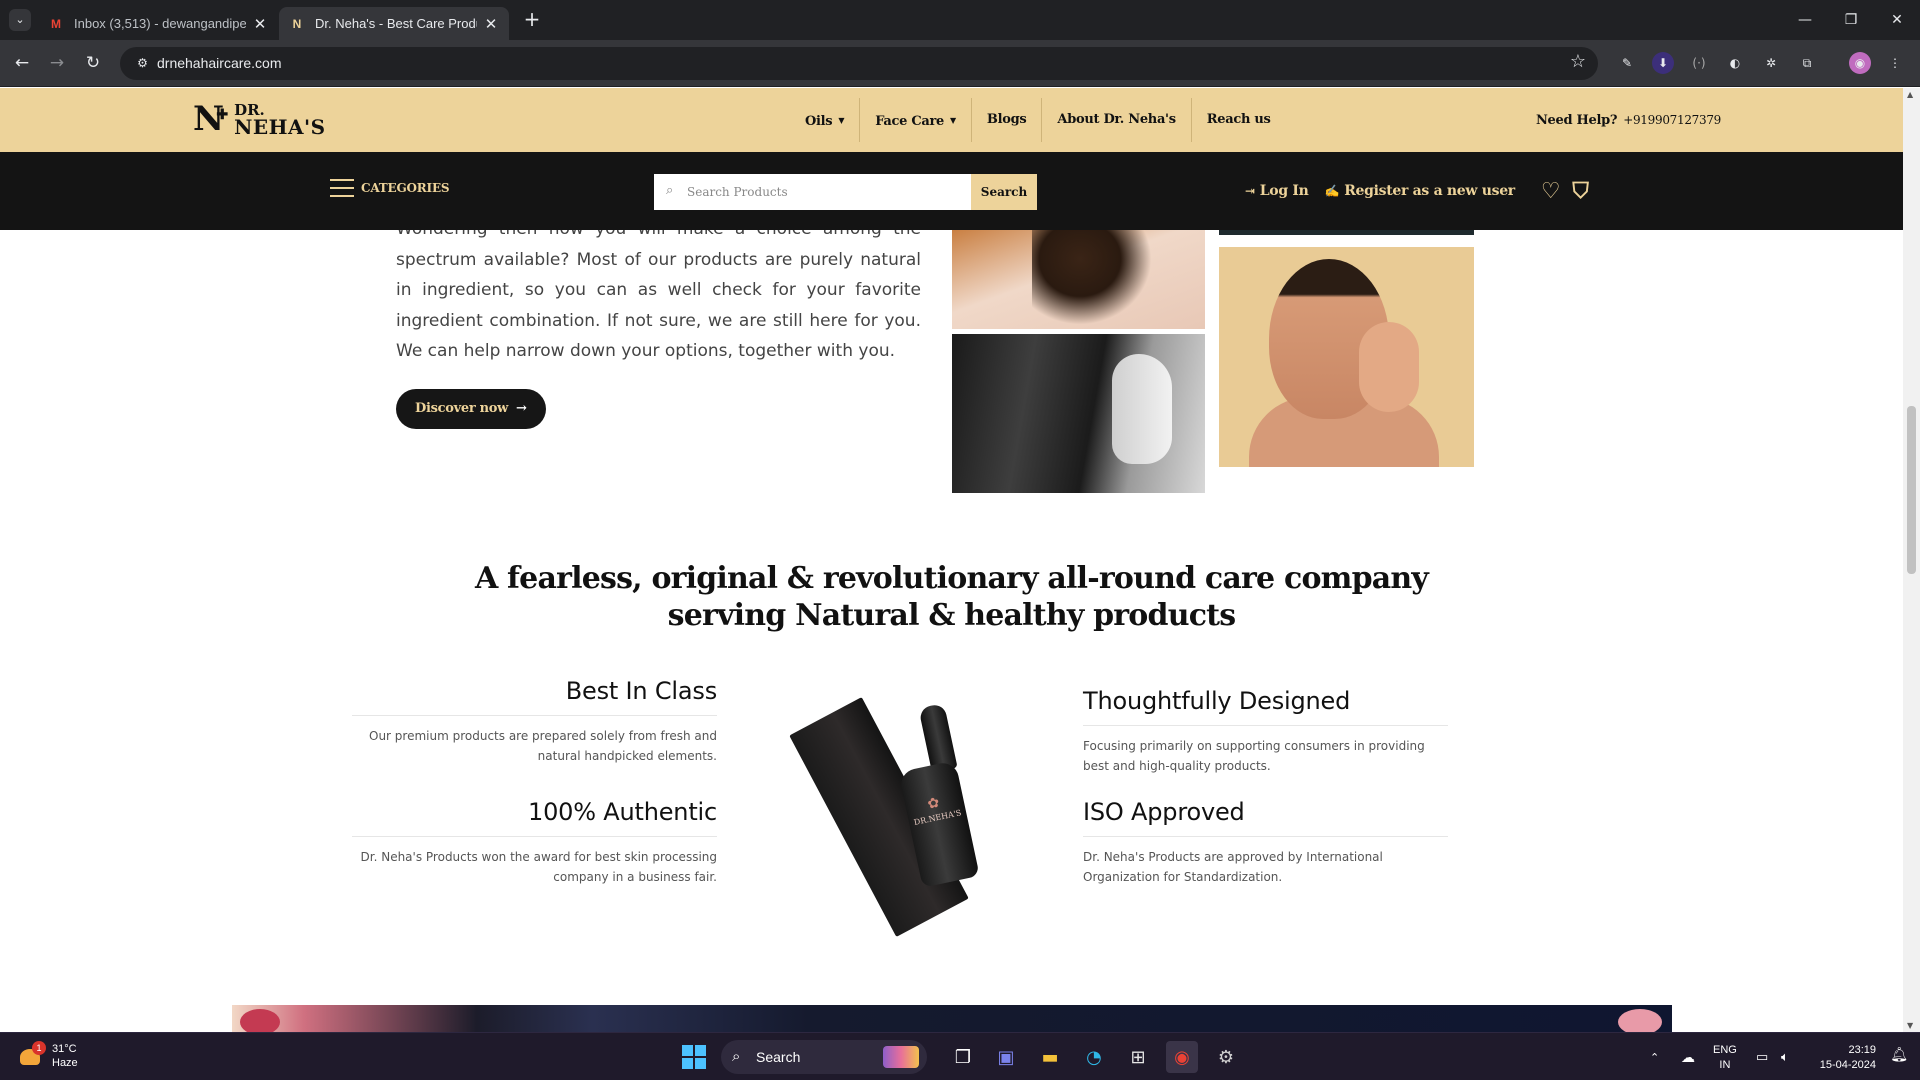  I want to click on user-add-icon: ✍, so click(1332, 191).